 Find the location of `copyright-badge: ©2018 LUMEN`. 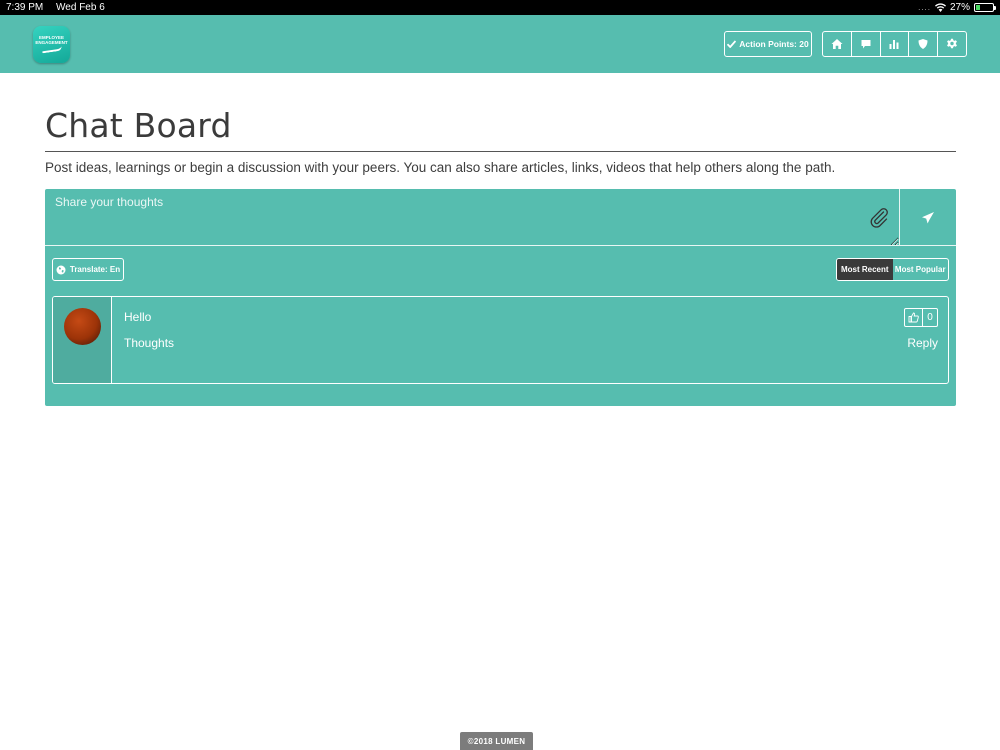

copyright-badge: ©2018 LUMEN is located at coordinates (496, 741).